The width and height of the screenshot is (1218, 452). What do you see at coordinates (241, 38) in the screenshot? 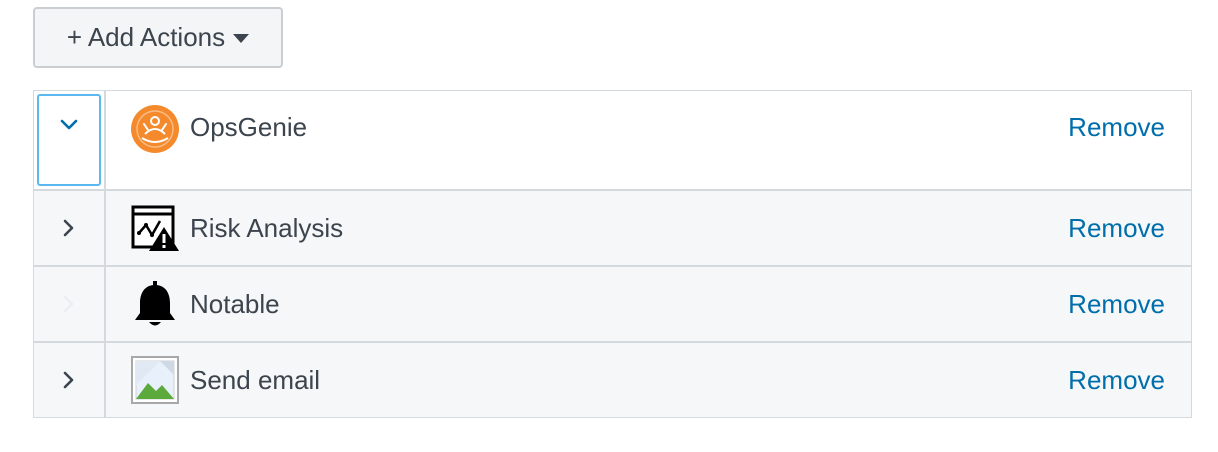
I see `caret-down-icon` at bounding box center [241, 38].